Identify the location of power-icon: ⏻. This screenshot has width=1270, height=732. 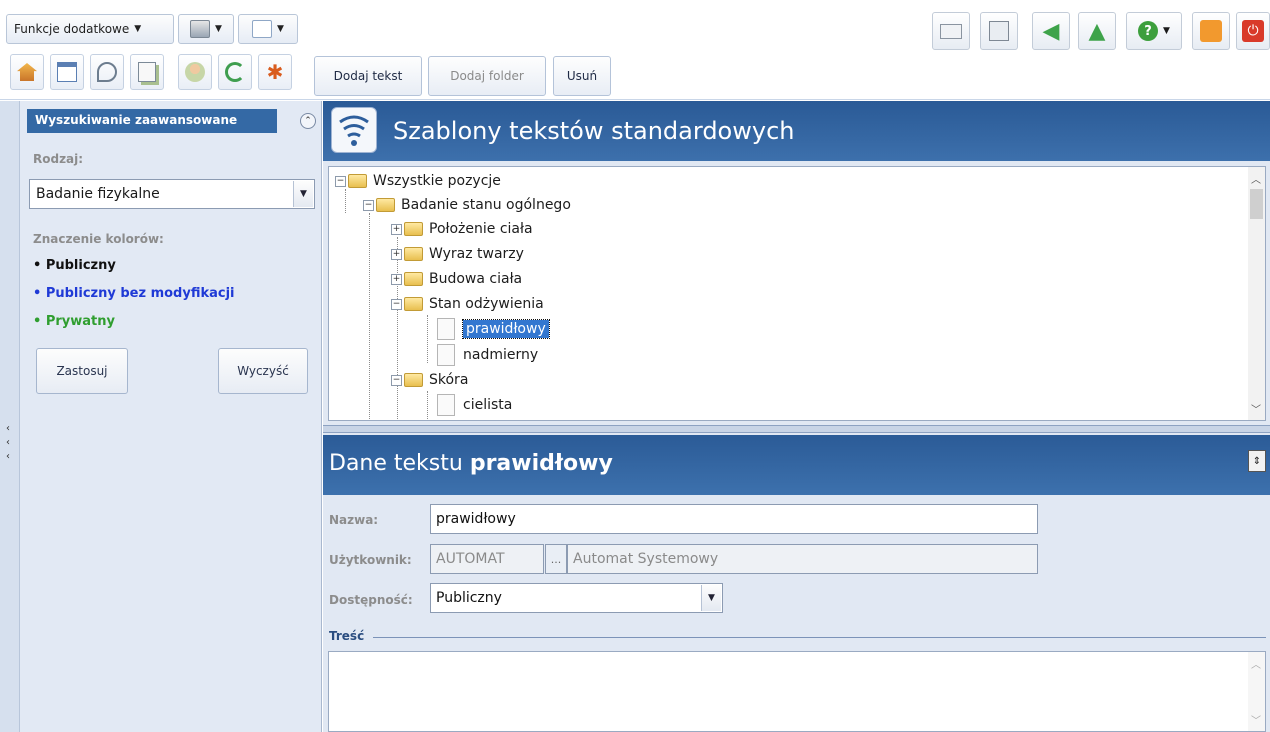
(1253, 31).